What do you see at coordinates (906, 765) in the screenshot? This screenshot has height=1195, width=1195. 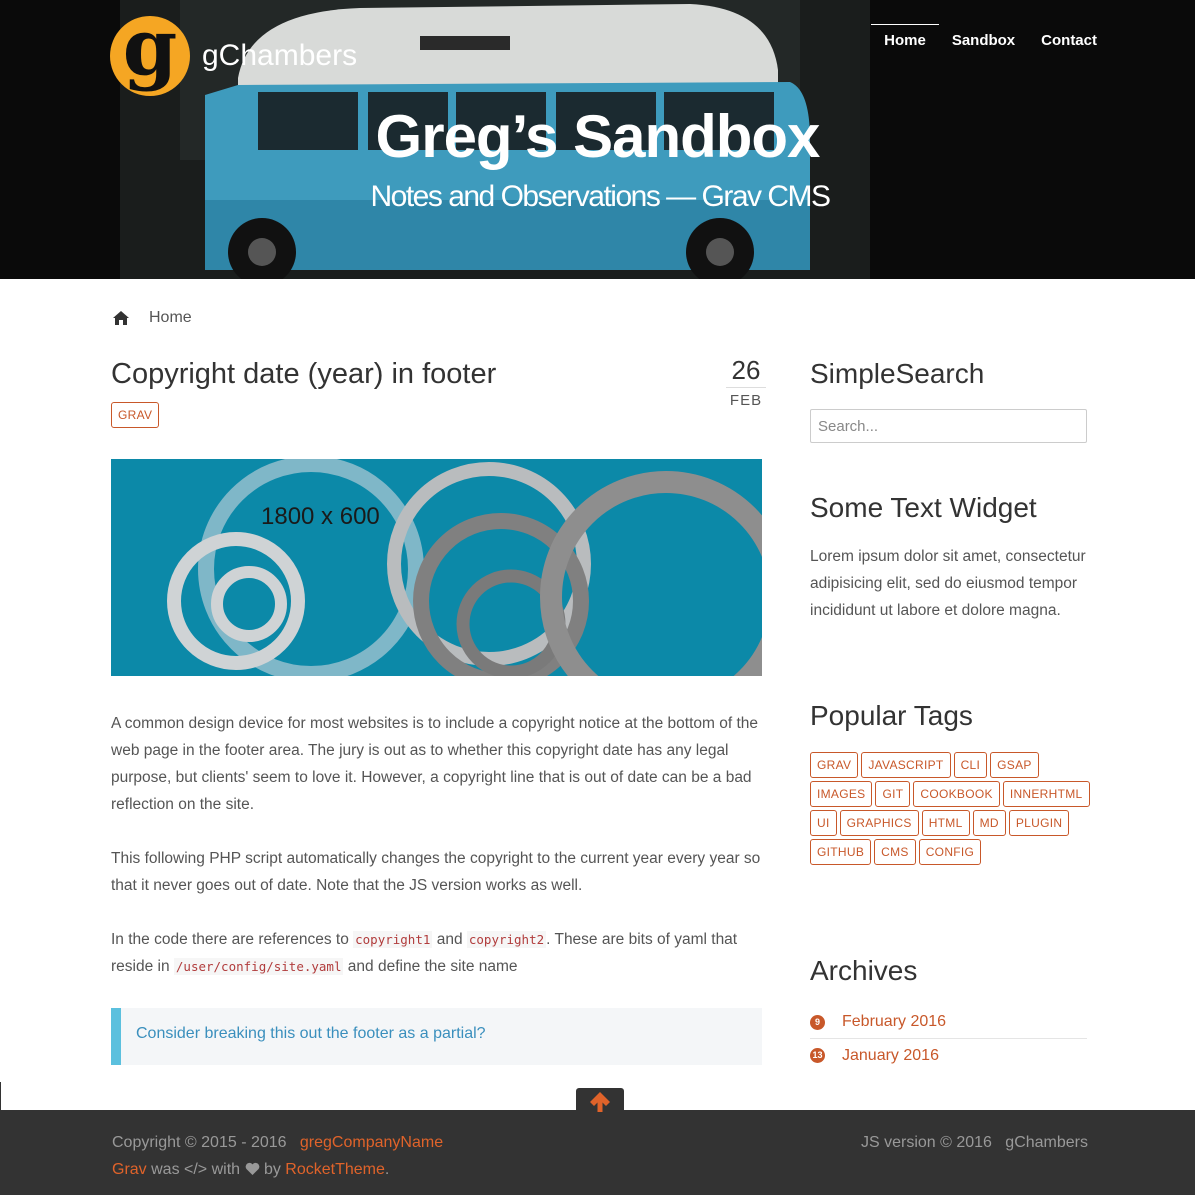 I see `tag-item: JAVASCRIPT` at bounding box center [906, 765].